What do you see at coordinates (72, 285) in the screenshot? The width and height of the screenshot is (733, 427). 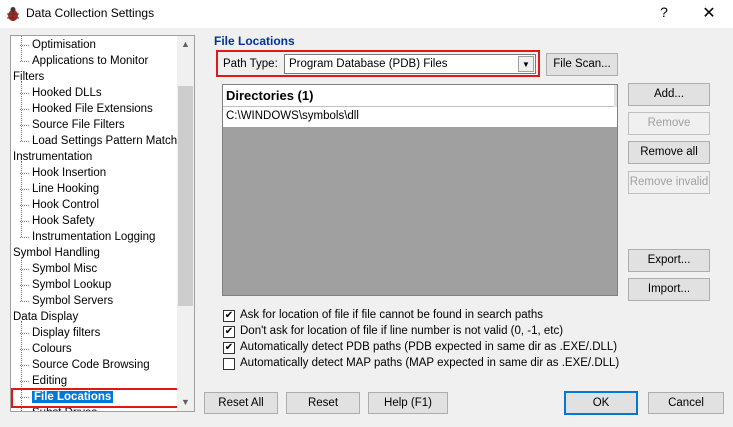 I see `tree-item-label: Symbol Lookup` at bounding box center [72, 285].